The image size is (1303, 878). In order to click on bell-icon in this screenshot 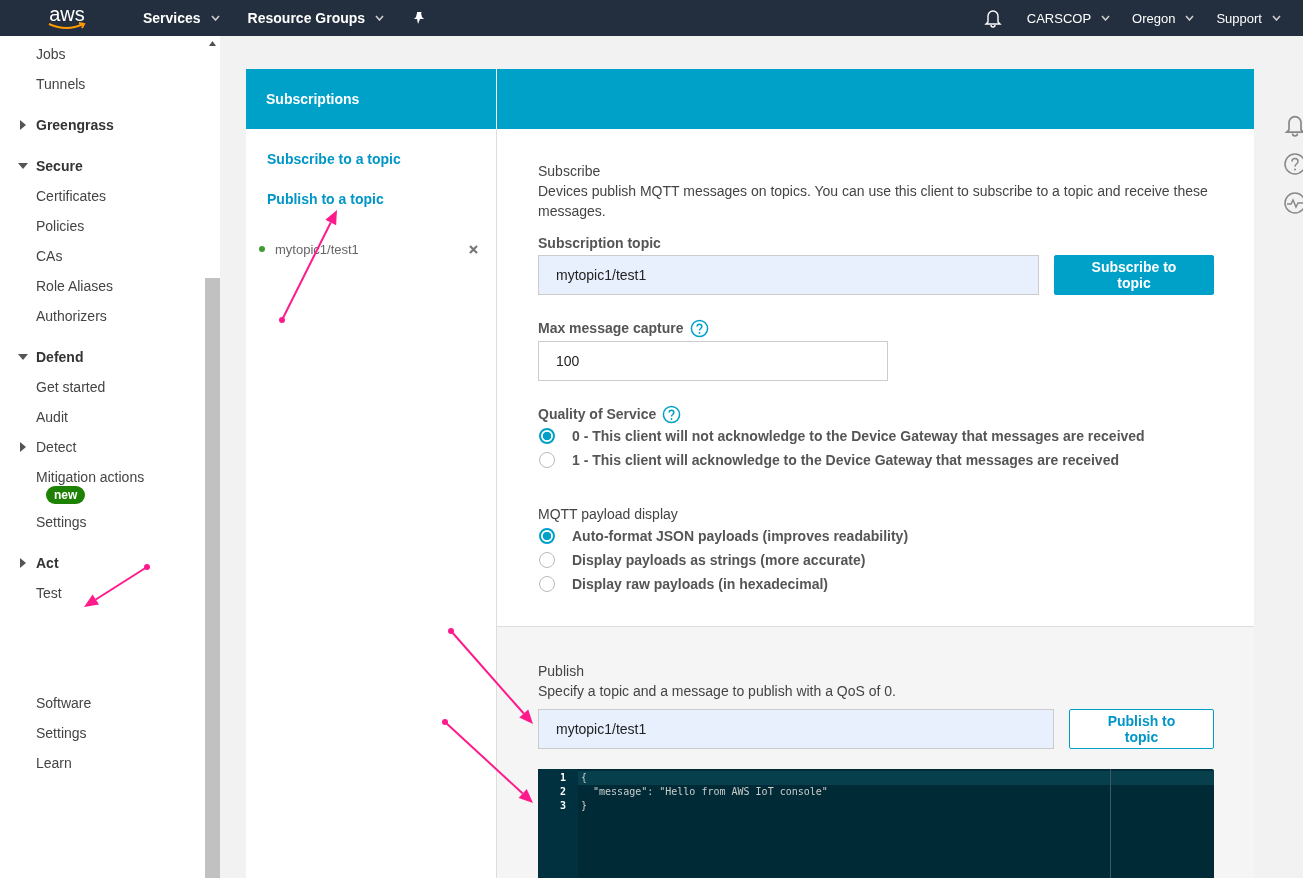, I will do `click(992, 18)`.